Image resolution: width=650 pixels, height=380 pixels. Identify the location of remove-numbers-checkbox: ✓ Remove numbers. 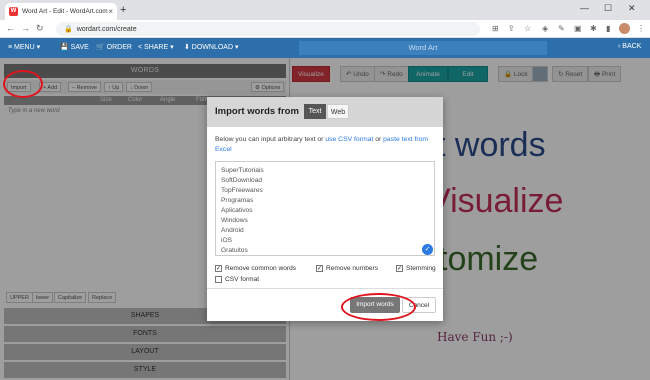
(347, 268).